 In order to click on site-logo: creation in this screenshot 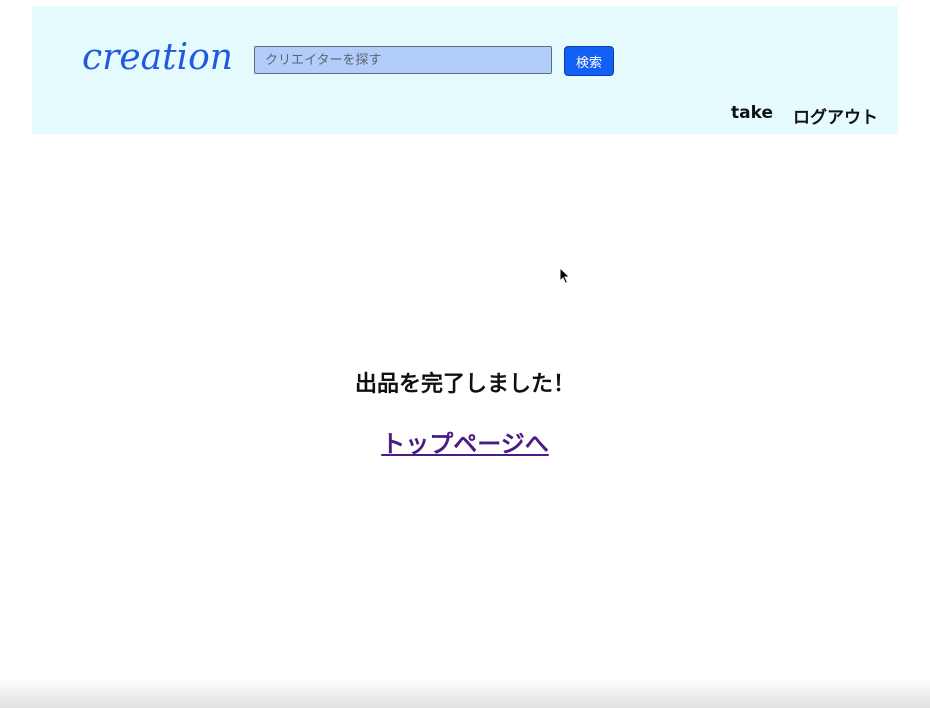, I will do `click(157, 58)`.